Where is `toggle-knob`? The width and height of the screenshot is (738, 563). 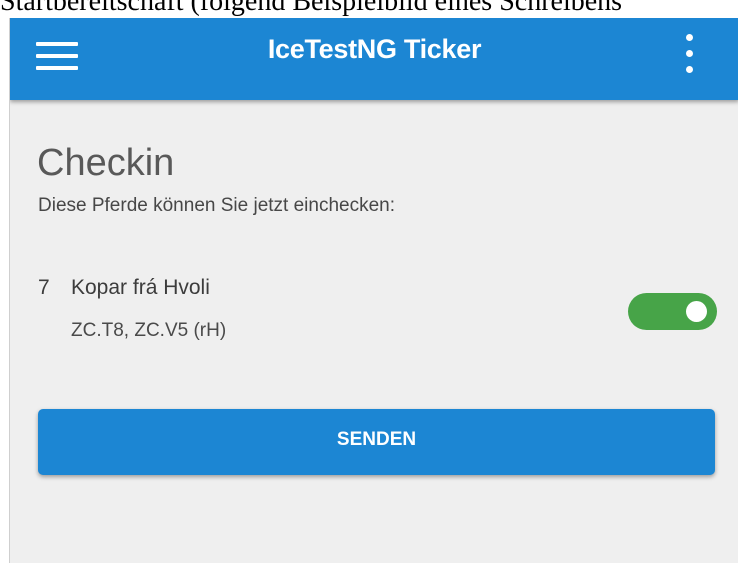
toggle-knob is located at coordinates (696, 311).